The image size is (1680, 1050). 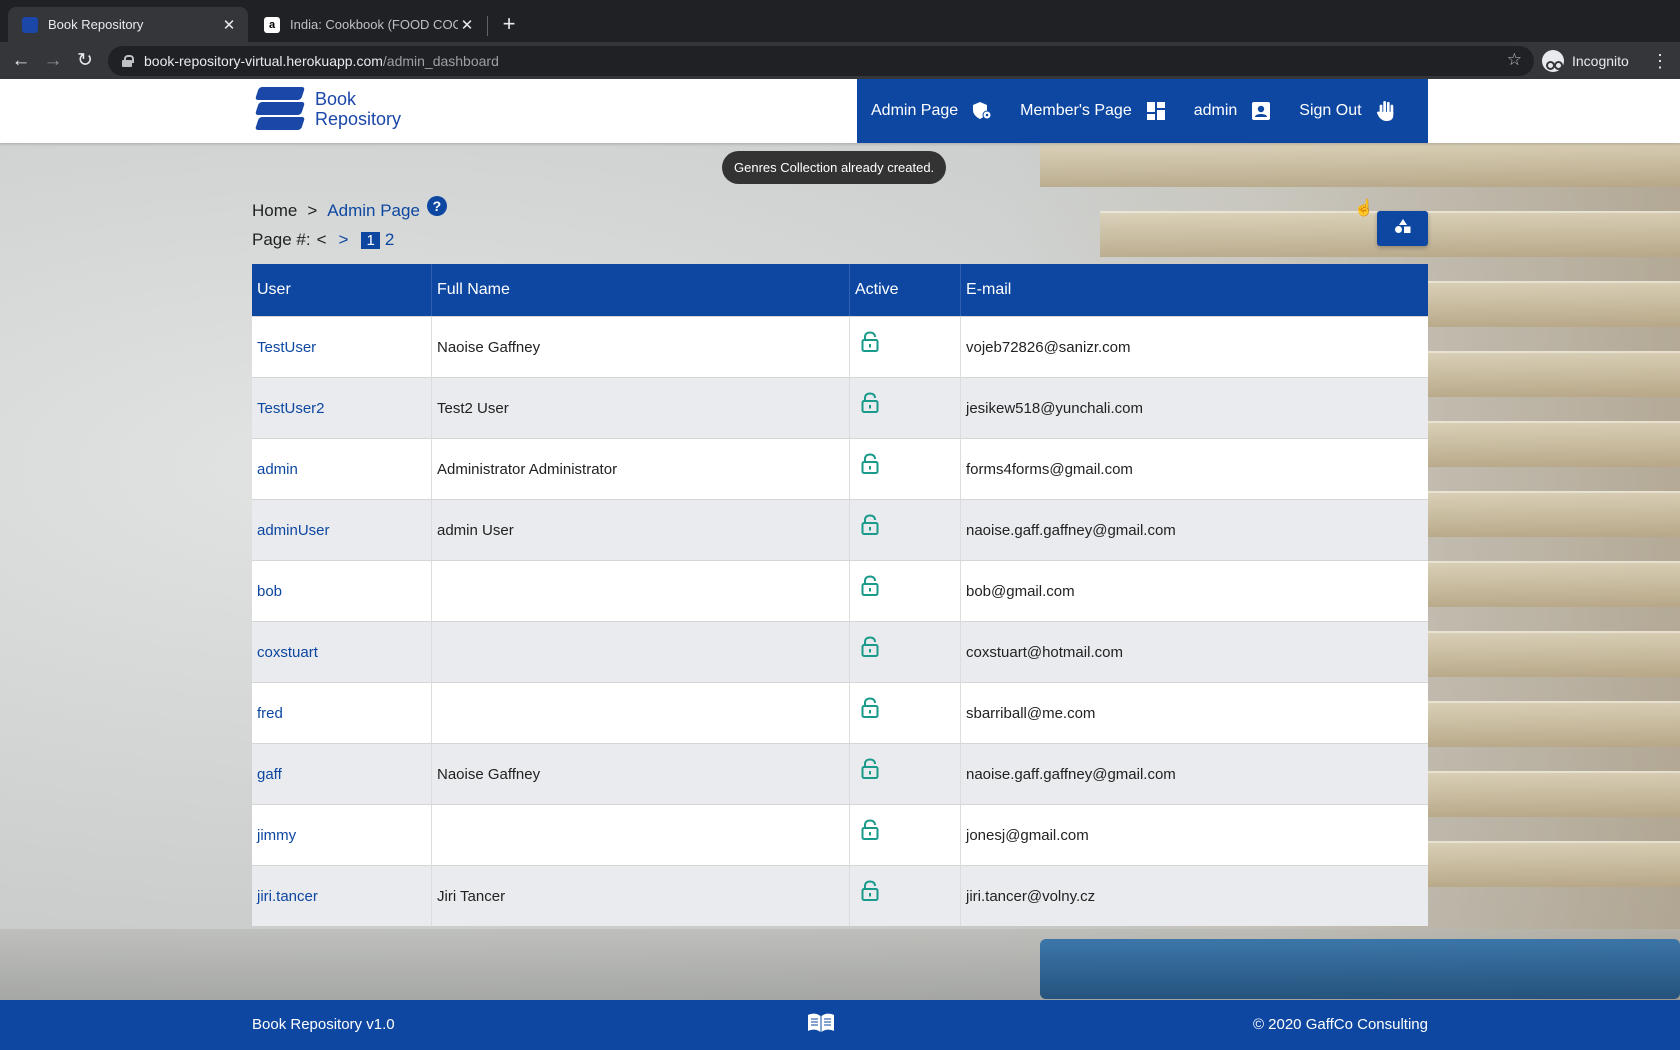 I want to click on menu-sign-out: Sign Out, so click(x=1347, y=111).